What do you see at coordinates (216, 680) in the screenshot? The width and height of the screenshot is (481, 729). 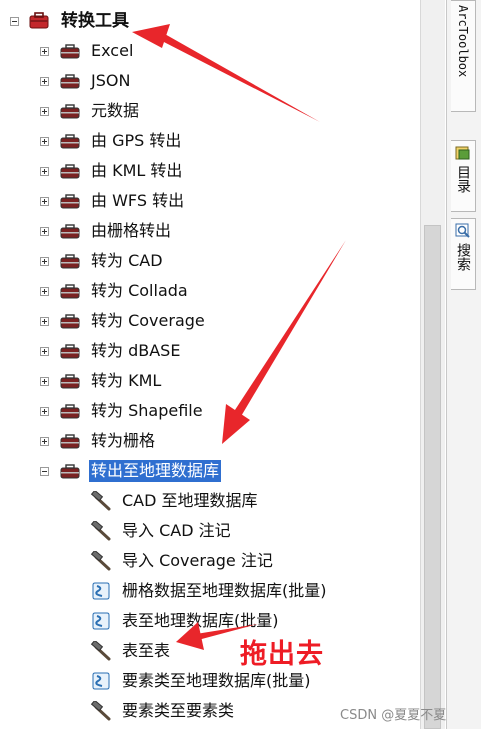 I see `tool-label: 要素类至地理数据库(批量)` at bounding box center [216, 680].